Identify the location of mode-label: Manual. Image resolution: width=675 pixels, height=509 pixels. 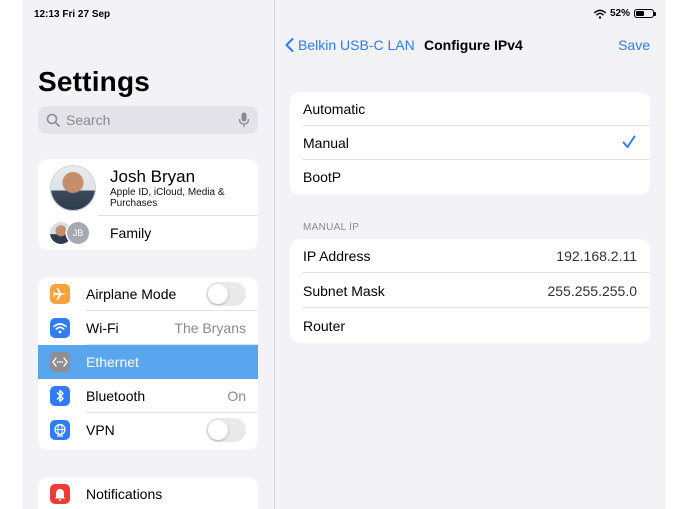
(326, 143).